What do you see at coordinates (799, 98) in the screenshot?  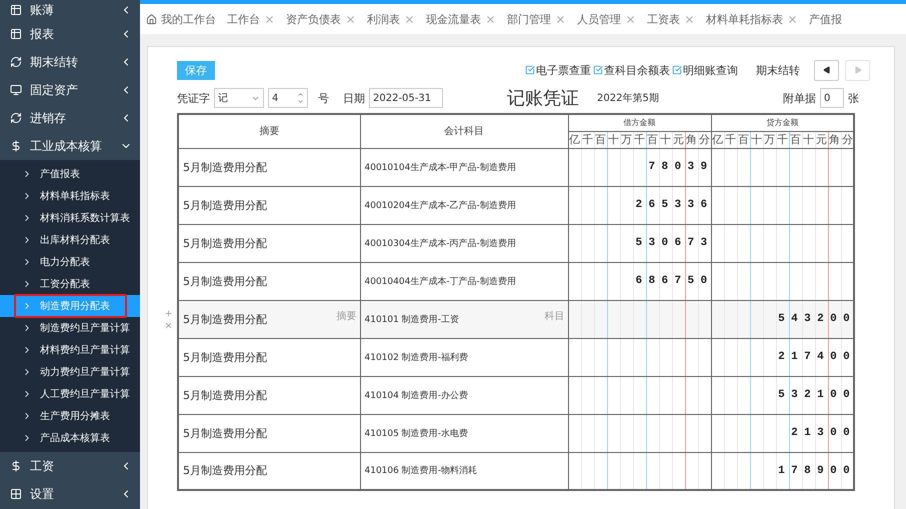 I see `attachments-label: 附单据` at bounding box center [799, 98].